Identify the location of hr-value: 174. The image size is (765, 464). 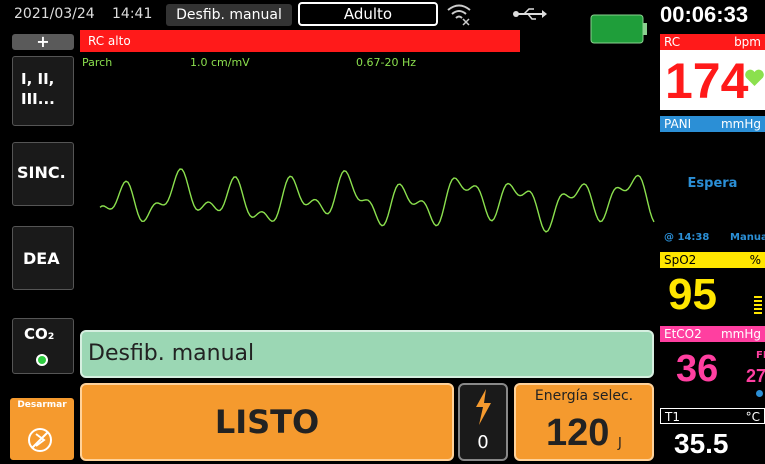
(707, 81).